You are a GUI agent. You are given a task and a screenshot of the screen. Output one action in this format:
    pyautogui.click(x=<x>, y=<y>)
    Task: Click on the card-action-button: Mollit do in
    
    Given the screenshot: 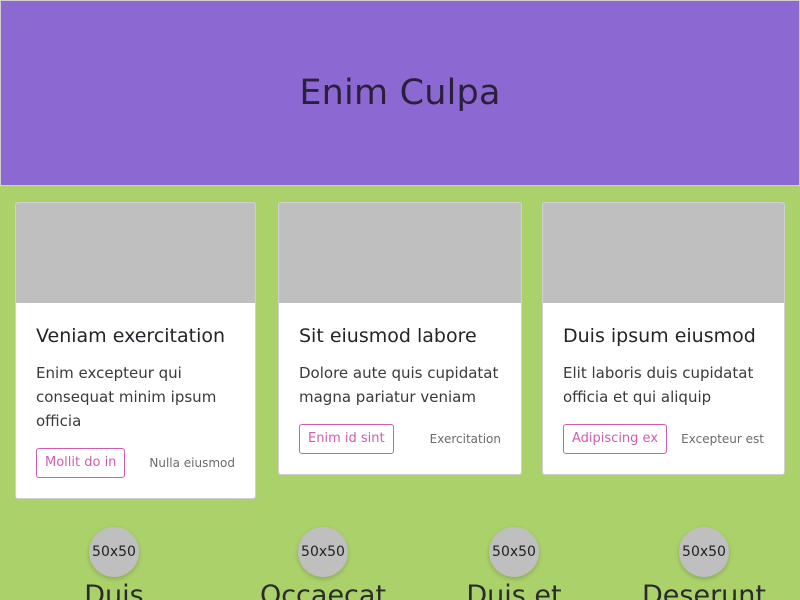 What is the action you would take?
    pyautogui.click(x=81, y=463)
    